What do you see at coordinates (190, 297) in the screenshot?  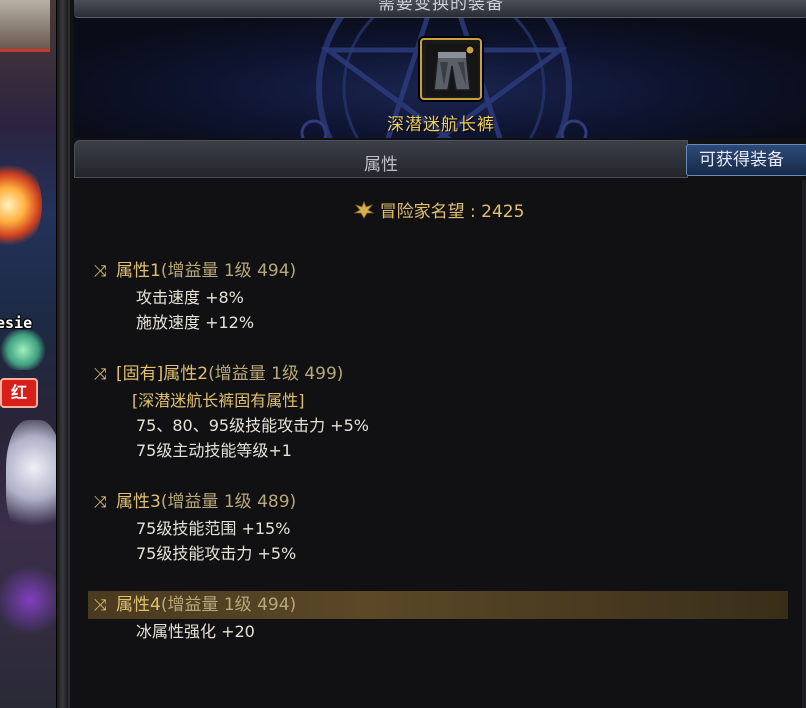 I see `attribute-line: 攻击速度 +8%` at bounding box center [190, 297].